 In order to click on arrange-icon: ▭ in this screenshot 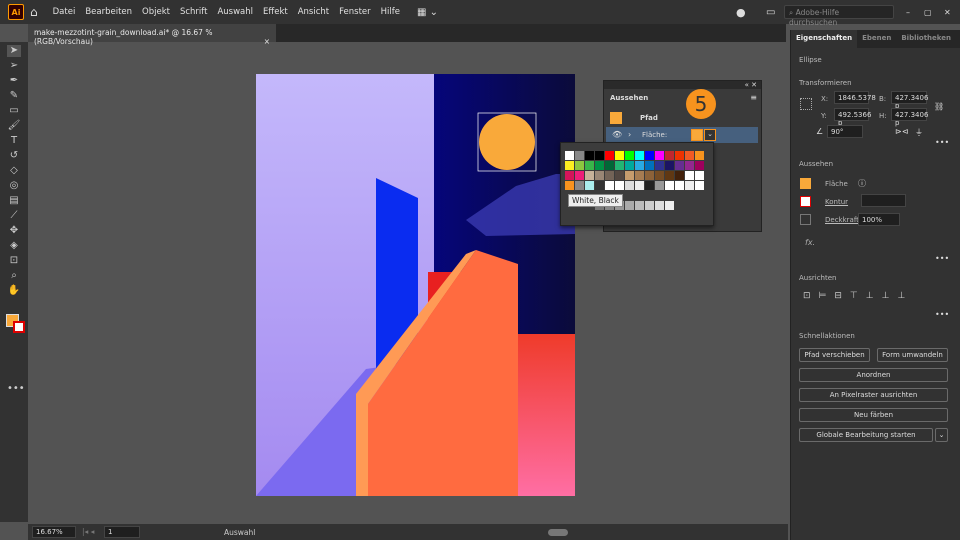, I will do `click(770, 12)`.